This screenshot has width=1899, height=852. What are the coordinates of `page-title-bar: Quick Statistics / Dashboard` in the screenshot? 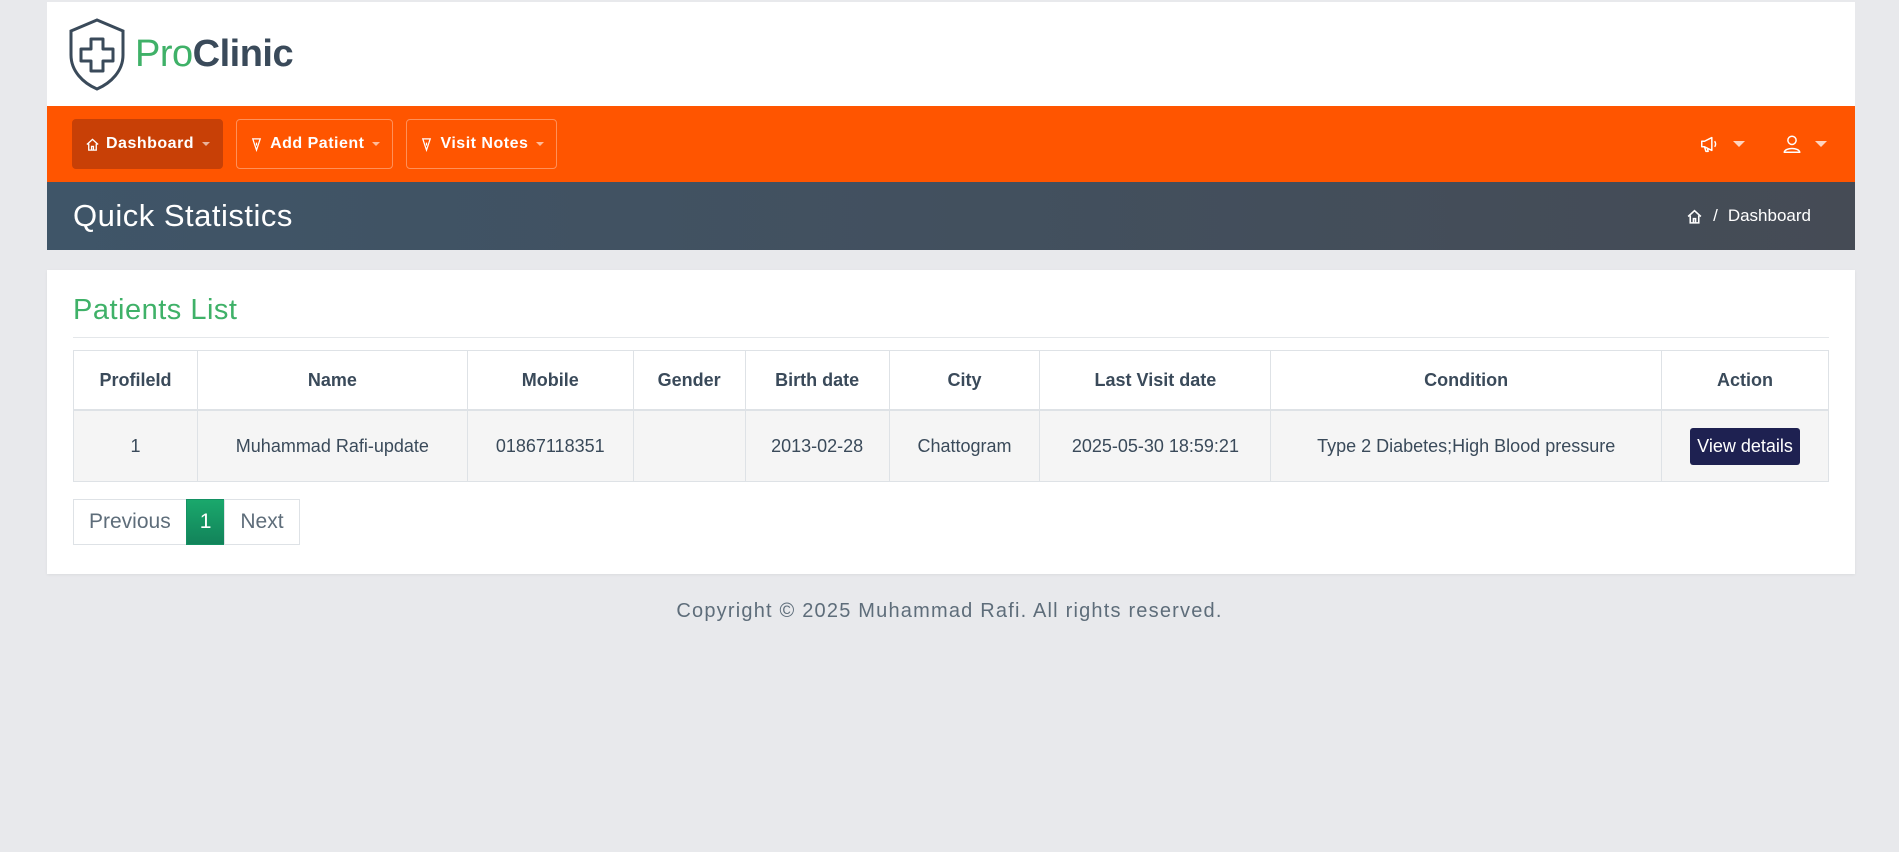 It's located at (951, 216).